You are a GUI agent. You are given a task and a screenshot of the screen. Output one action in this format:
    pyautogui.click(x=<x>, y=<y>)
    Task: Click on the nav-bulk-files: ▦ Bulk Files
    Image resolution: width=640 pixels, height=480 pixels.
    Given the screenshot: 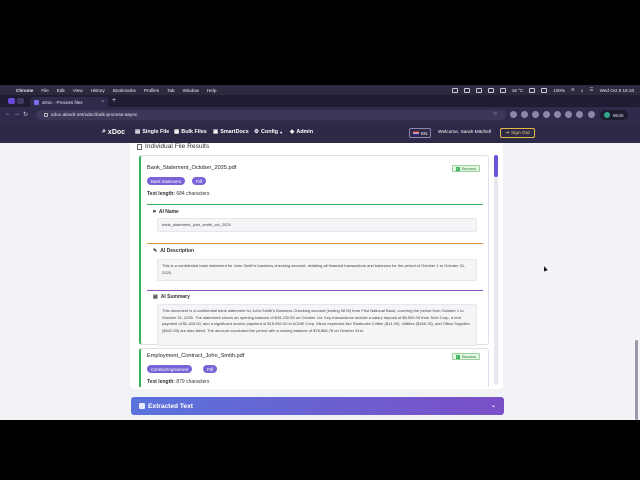 What is the action you would take?
    pyautogui.click(x=190, y=132)
    